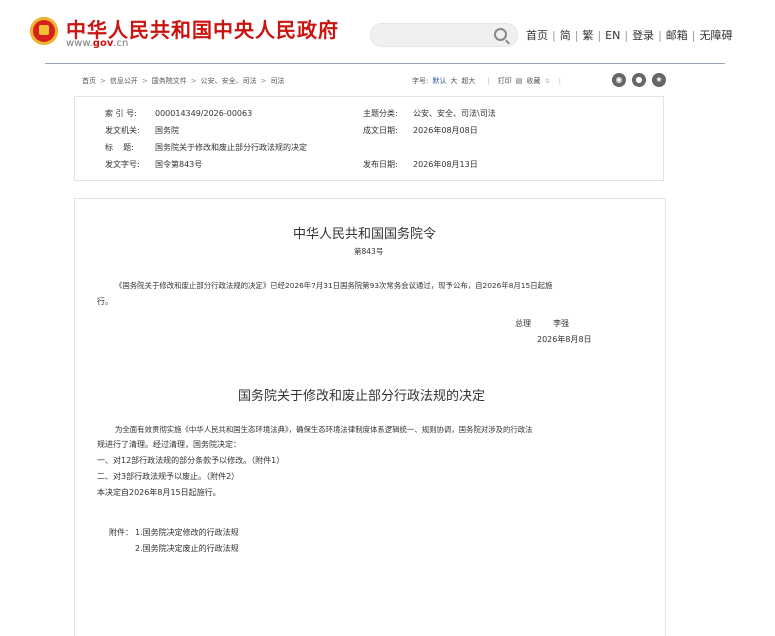  Describe the element at coordinates (191, 460) in the screenshot. I see `list-item: 一、对12部行政法规的部分条款予以修改。（附件1）` at that location.